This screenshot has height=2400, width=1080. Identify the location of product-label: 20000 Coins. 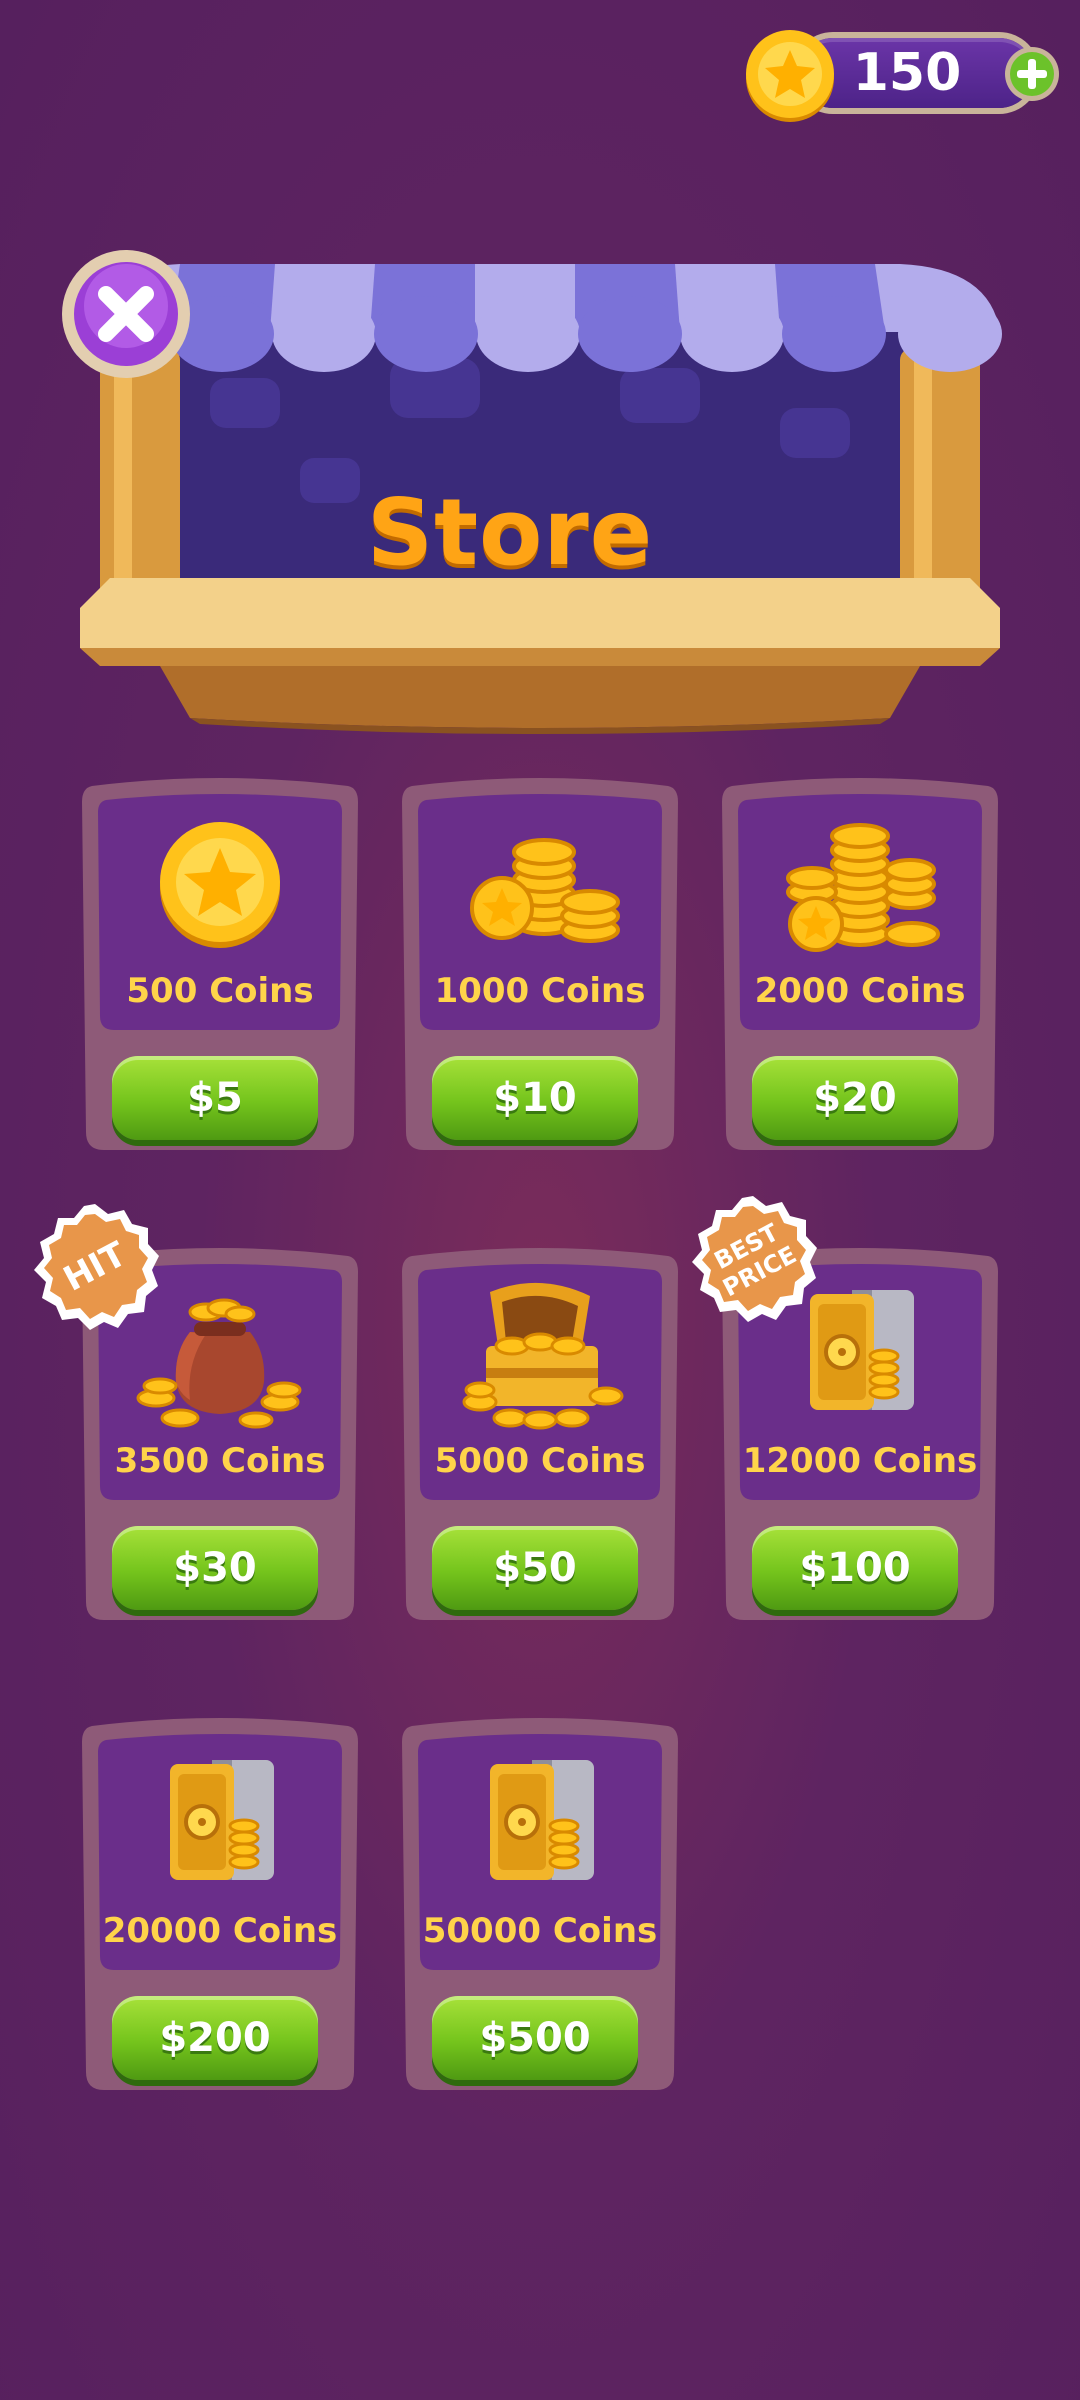
(220, 1931).